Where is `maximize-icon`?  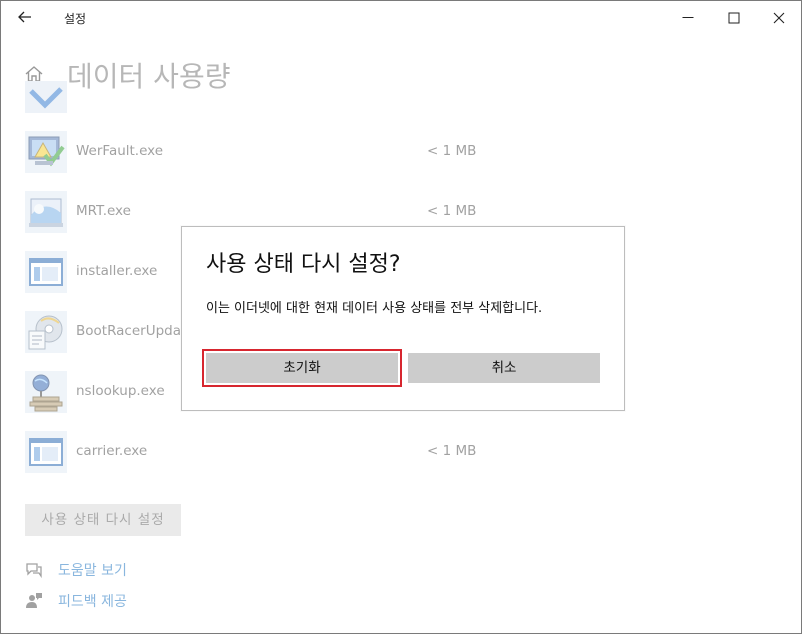
maximize-icon is located at coordinates (734, 18).